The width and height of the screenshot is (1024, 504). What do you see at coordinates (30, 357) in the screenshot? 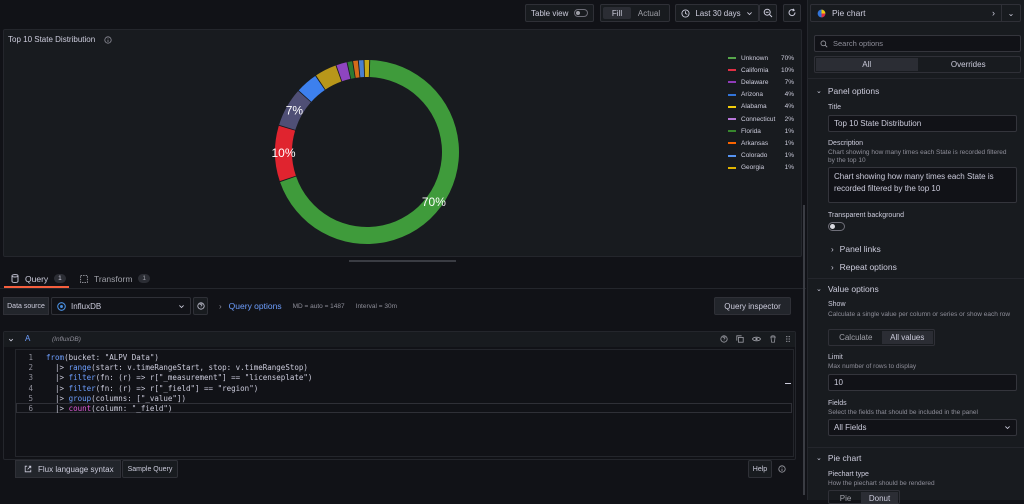
I see `line-number: 1` at bounding box center [30, 357].